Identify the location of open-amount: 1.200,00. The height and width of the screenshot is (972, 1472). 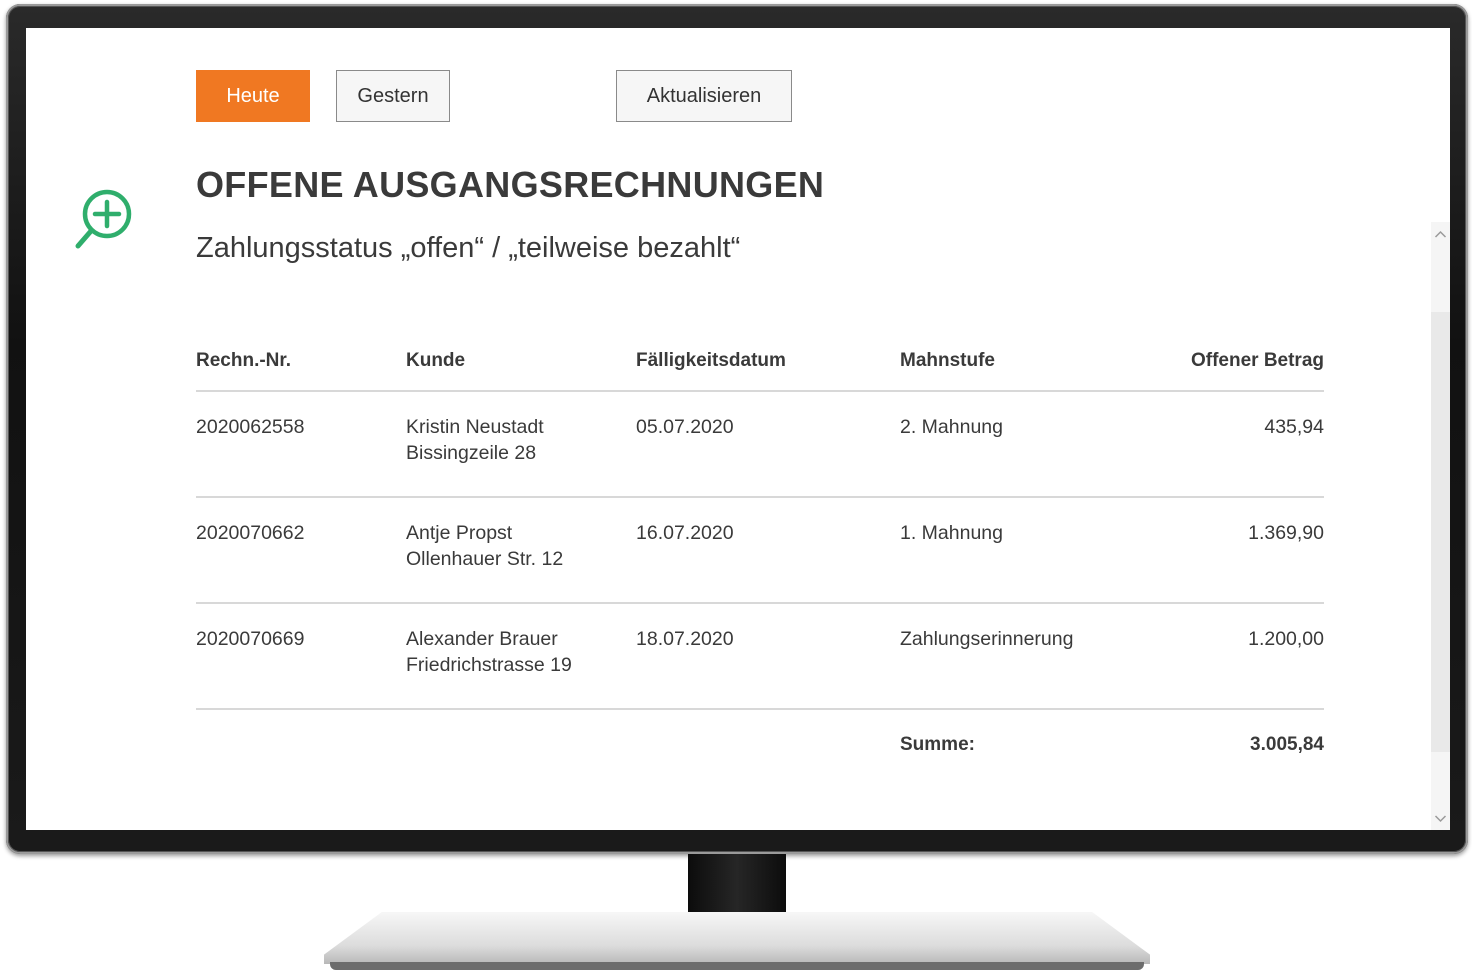
(1286, 639).